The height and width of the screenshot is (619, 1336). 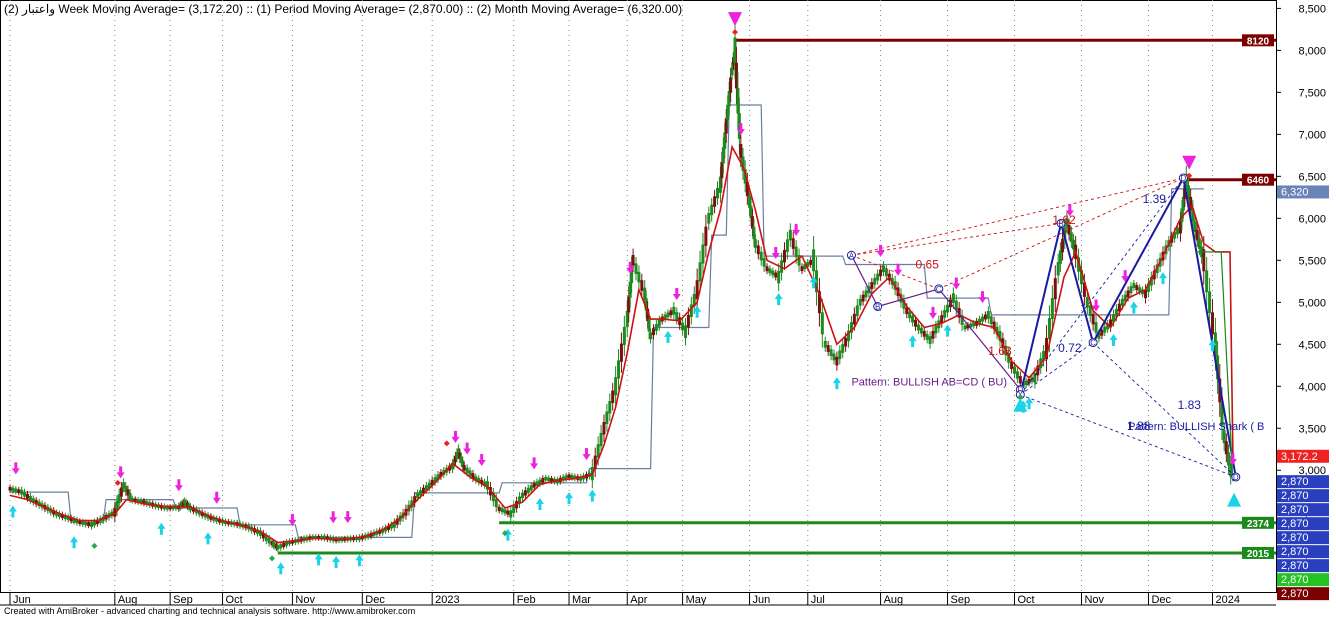 What do you see at coordinates (928, 265) in the screenshot?
I see `annotation-ratio-065: 0.65` at bounding box center [928, 265].